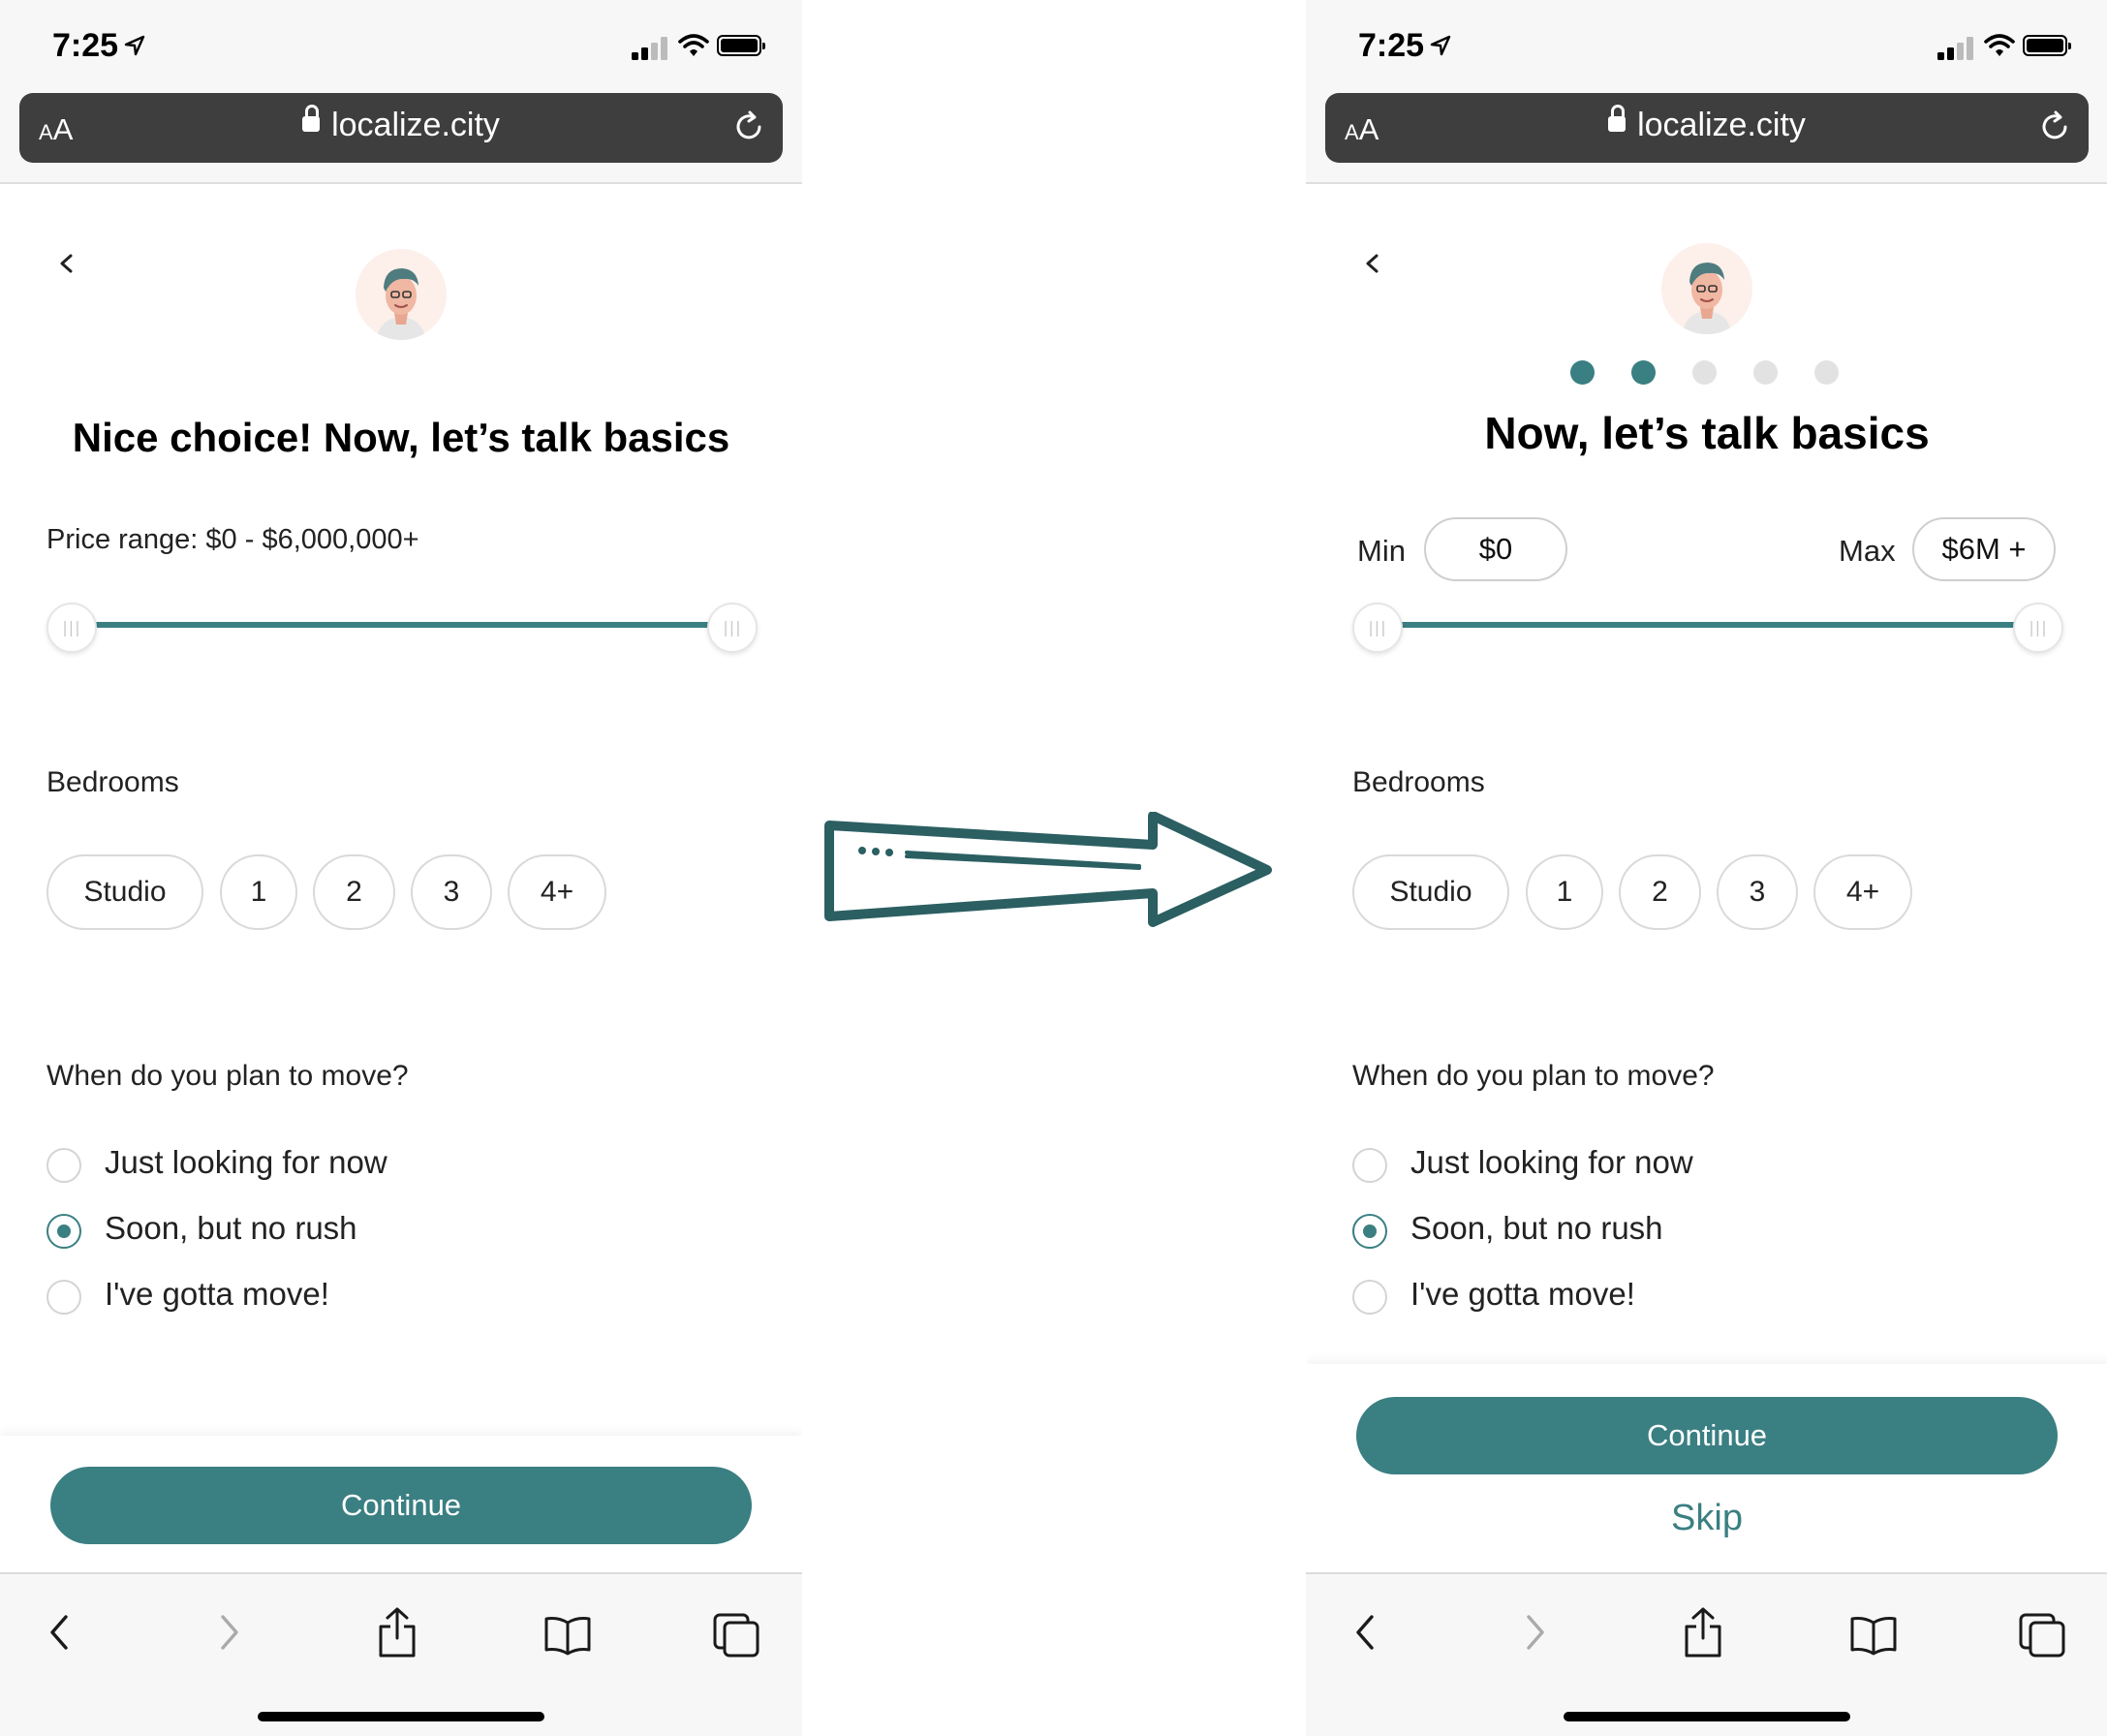 The height and width of the screenshot is (1736, 2107). I want to click on transition-arrow-icon, so click(1048, 869).